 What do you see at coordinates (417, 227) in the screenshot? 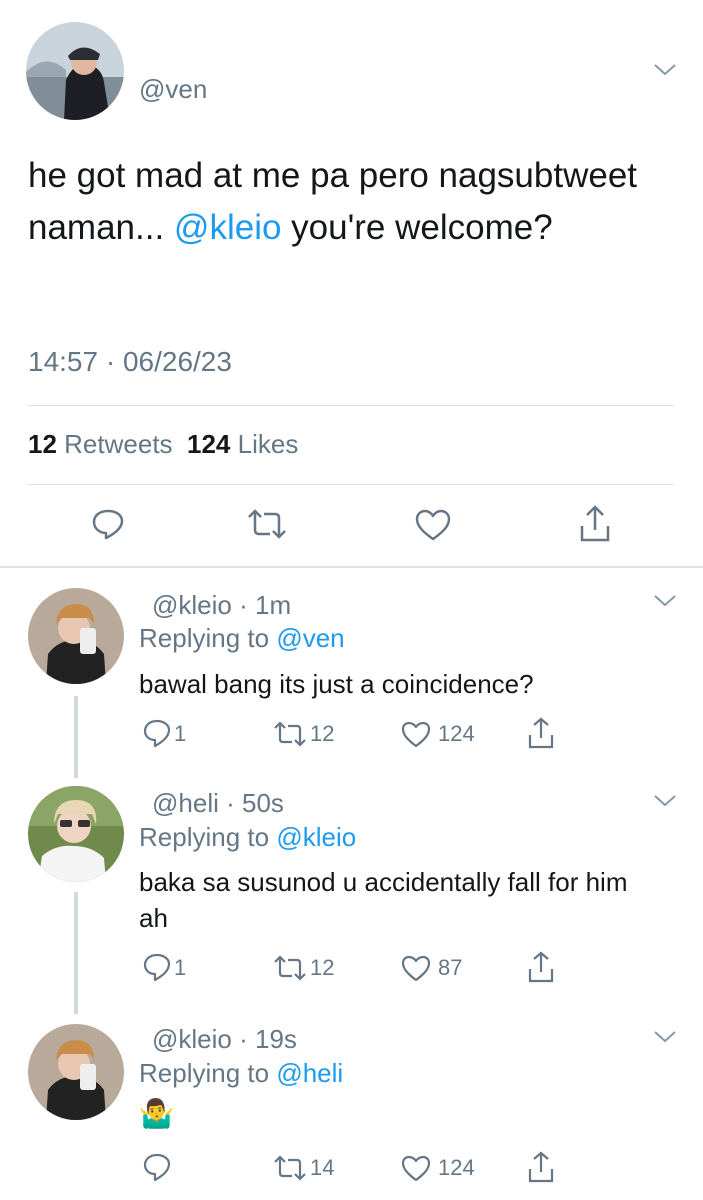
I see `tweet-text-part: you're welcome?` at bounding box center [417, 227].